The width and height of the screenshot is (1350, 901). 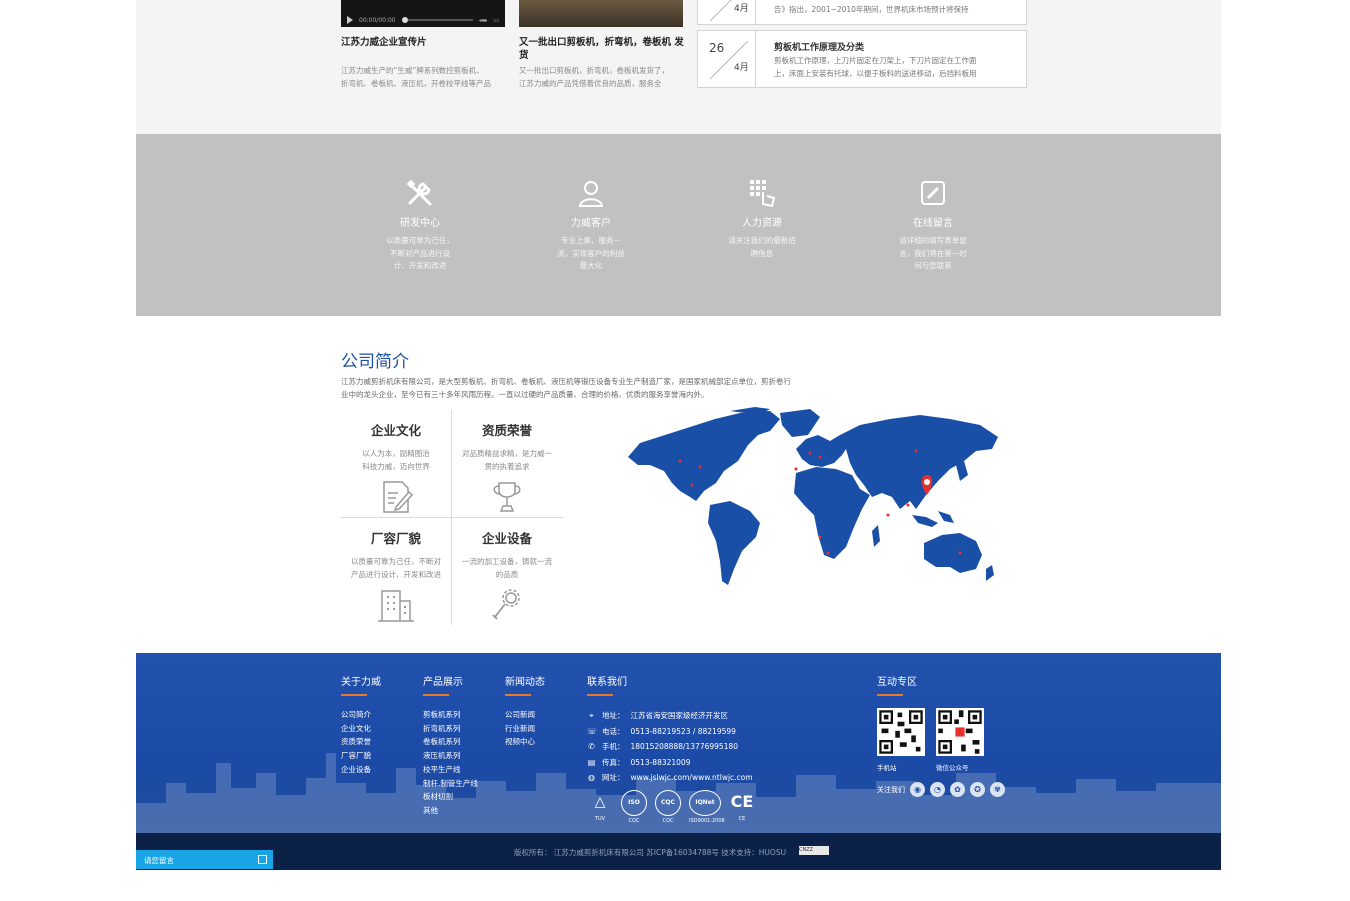 I want to click on qr-wechat: 微信公众号, so click(x=960, y=740).